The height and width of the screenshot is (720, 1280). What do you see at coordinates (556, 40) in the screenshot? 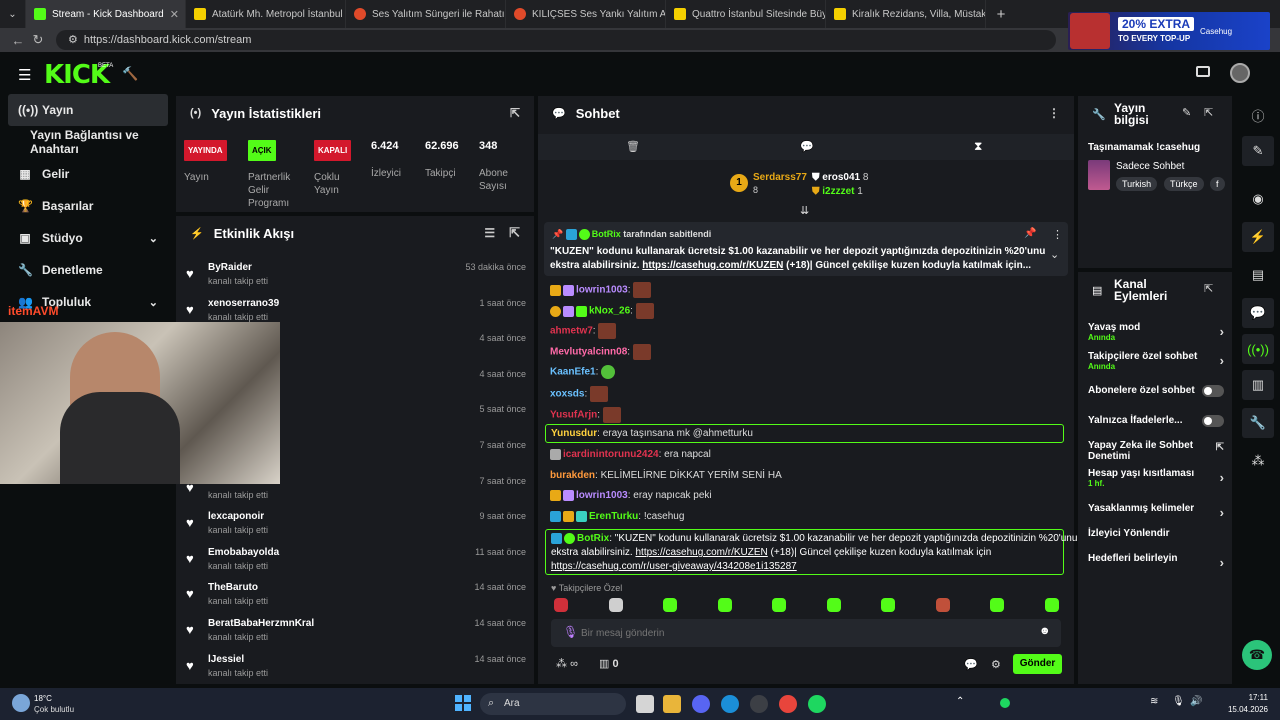
I see `url-field: ⚙ https://dashboard.kick.com/stream` at bounding box center [556, 40].